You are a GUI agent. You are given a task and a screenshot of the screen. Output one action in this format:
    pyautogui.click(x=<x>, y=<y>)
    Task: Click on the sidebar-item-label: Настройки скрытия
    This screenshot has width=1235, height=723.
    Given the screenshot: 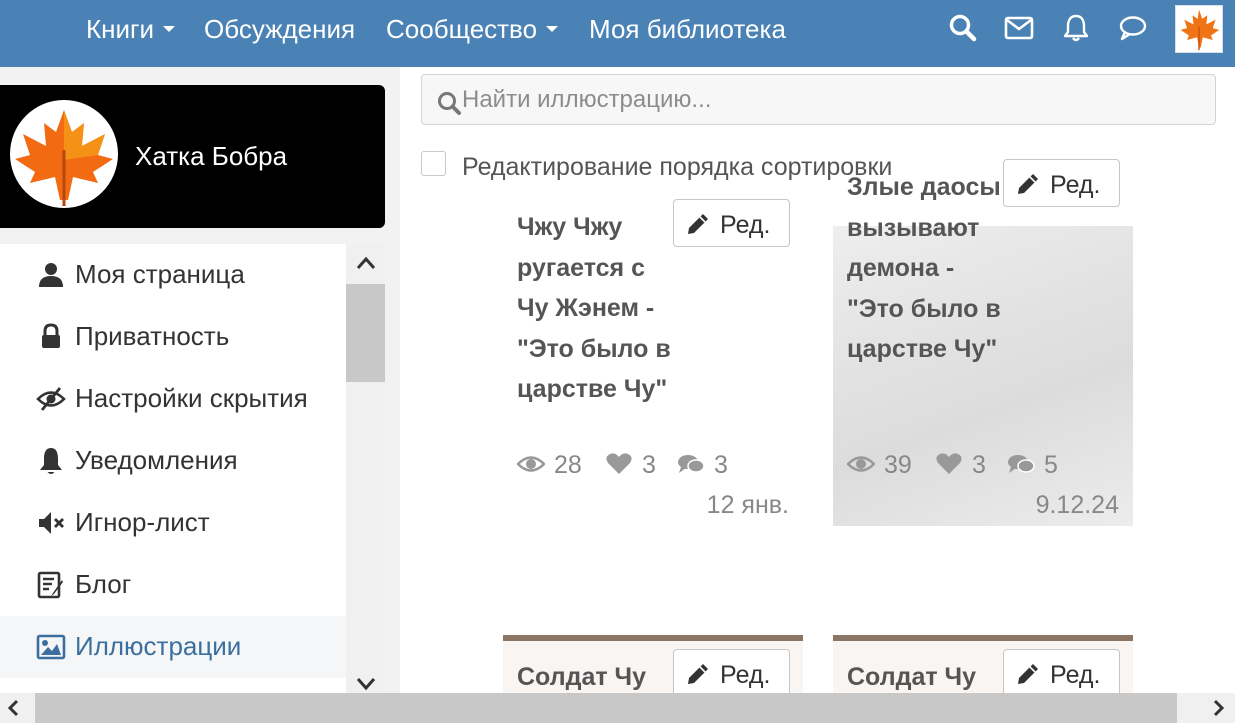 What is the action you would take?
    pyautogui.click(x=191, y=398)
    